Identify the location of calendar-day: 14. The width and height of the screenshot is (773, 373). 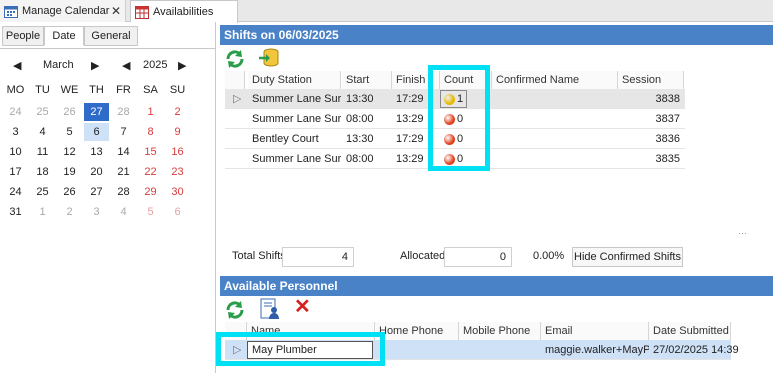
(123, 152).